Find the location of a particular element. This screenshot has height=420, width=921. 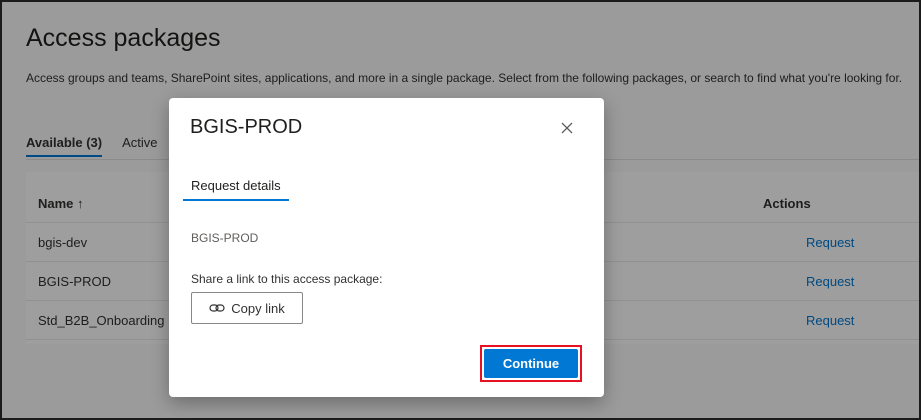

continue-button: Continue is located at coordinates (531, 363).